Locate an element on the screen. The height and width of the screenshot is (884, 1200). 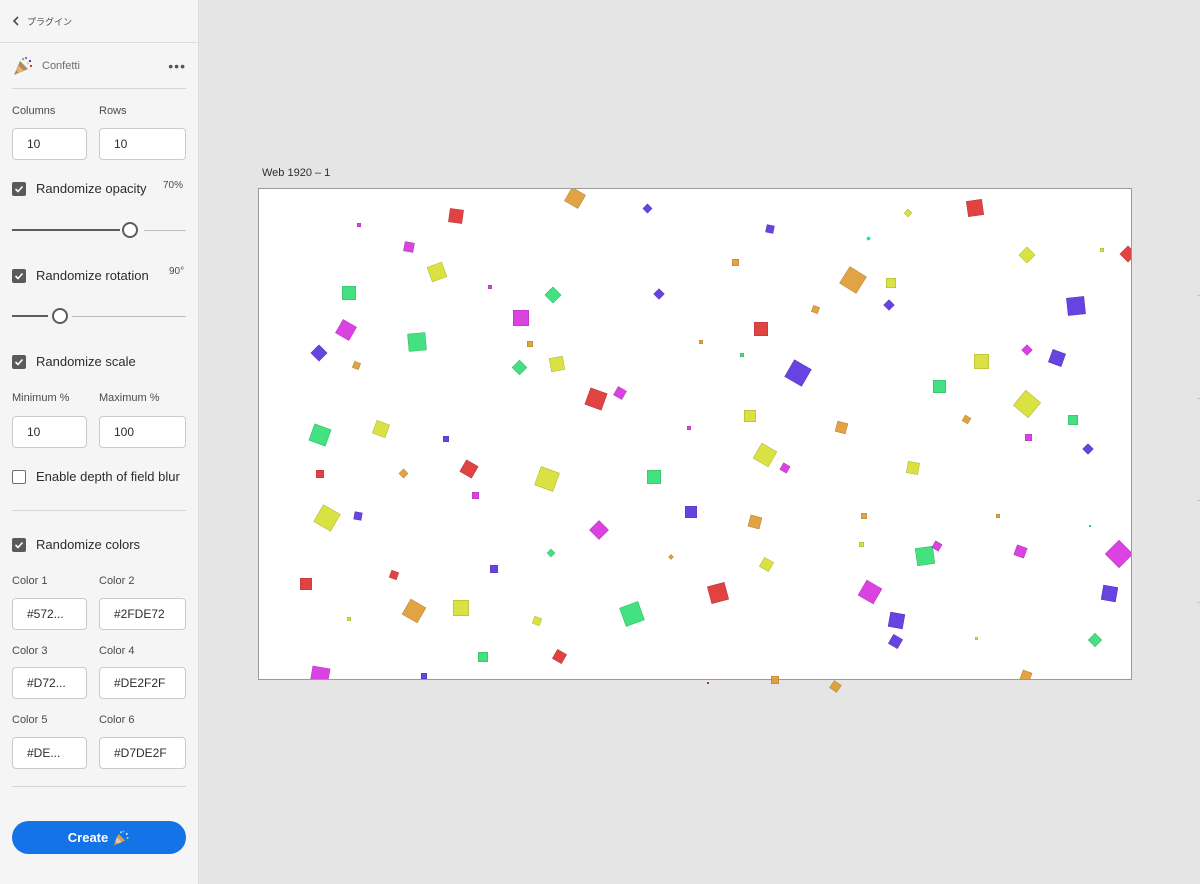
color-3-label: Color 3 is located at coordinates (30, 651).